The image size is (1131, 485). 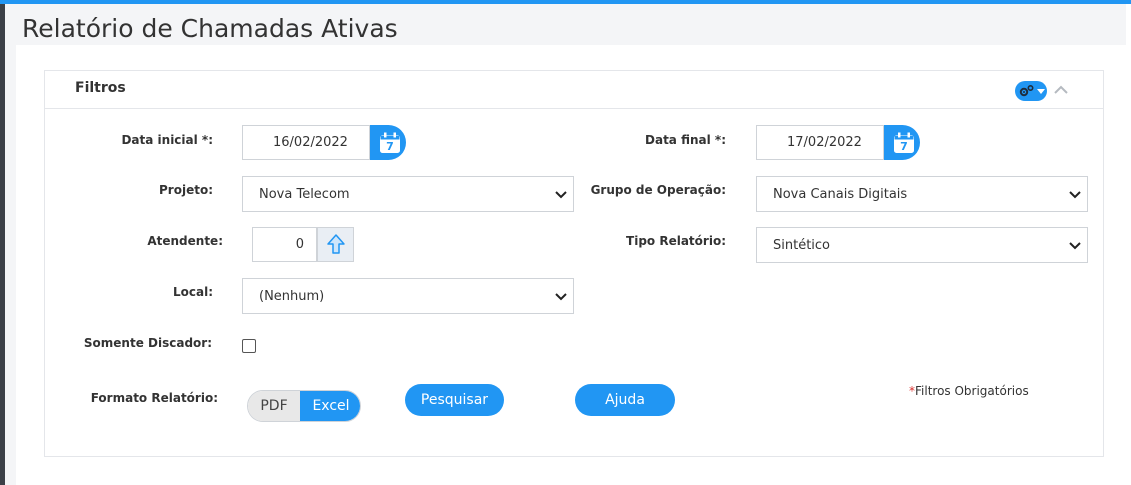 I want to click on filters-panel-header: Filtros, so click(x=574, y=90).